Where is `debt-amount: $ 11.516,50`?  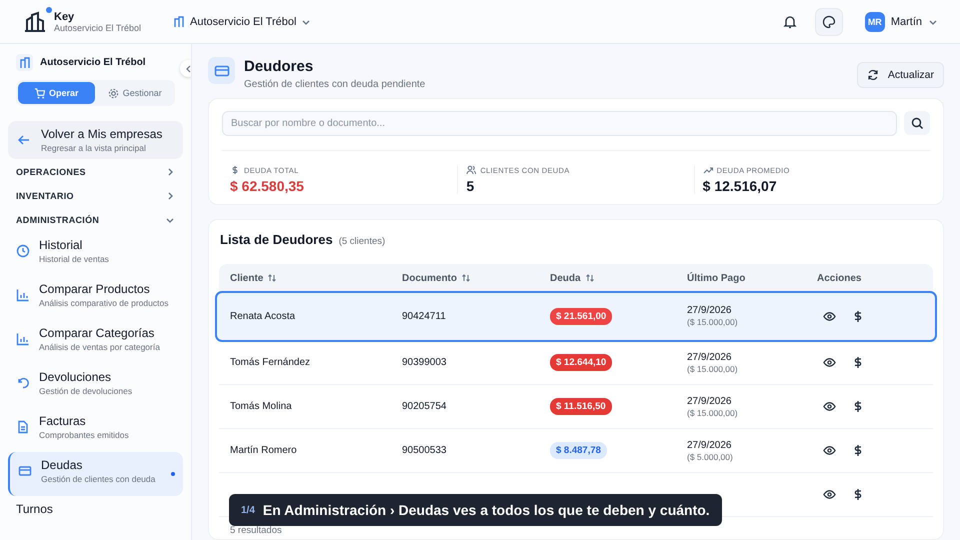 debt-amount: $ 11.516,50 is located at coordinates (581, 406).